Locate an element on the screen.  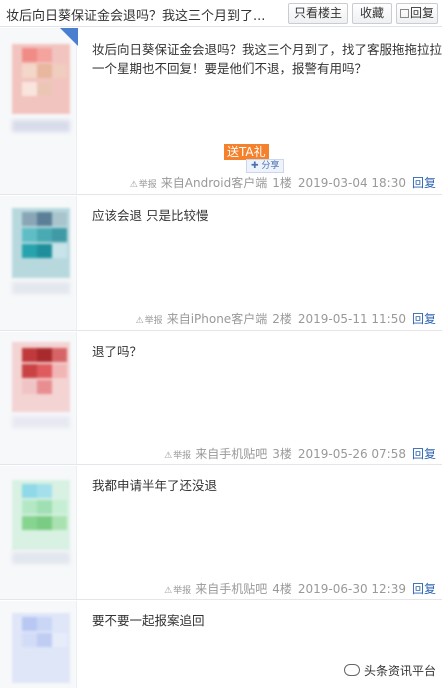
reply-button: 回复 is located at coordinates (417, 13).